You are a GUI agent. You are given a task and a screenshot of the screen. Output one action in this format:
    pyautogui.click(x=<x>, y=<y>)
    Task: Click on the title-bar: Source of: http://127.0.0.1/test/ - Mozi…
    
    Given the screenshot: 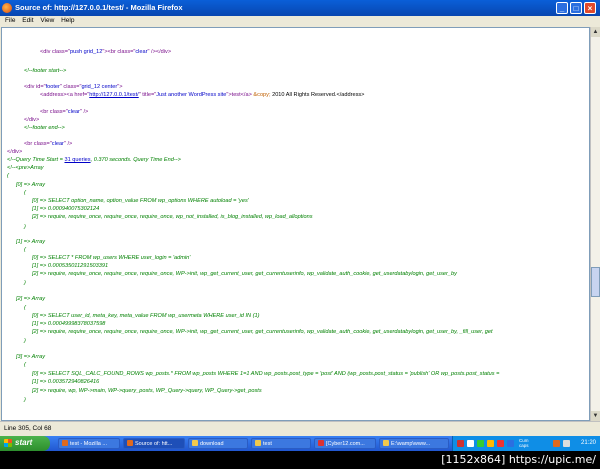 What is the action you would take?
    pyautogui.click(x=300, y=8)
    